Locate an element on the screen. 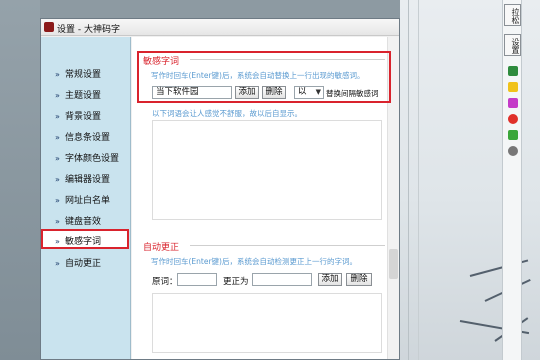 This screenshot has width=540, height=360. sidebar-item-background: » 背景设置 is located at coordinates (78, 116).